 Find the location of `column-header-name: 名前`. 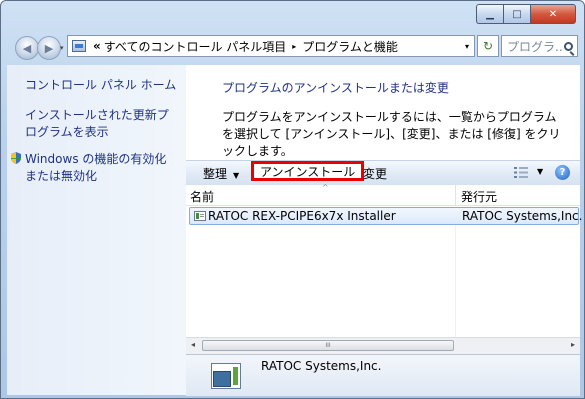

column-header-name: 名前 is located at coordinates (202, 196).